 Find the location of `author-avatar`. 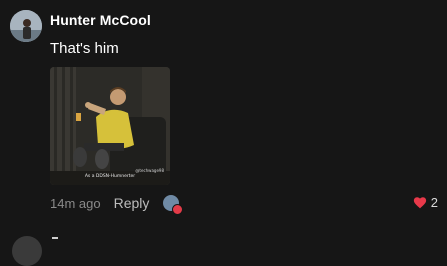

author-avatar is located at coordinates (26, 26).